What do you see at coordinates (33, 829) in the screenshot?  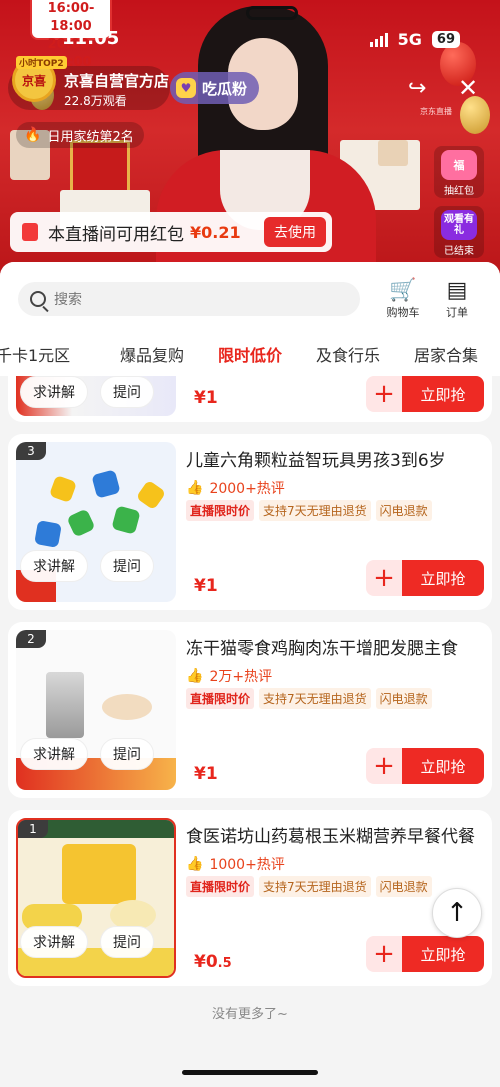 I see `rank-badge: 1` at bounding box center [33, 829].